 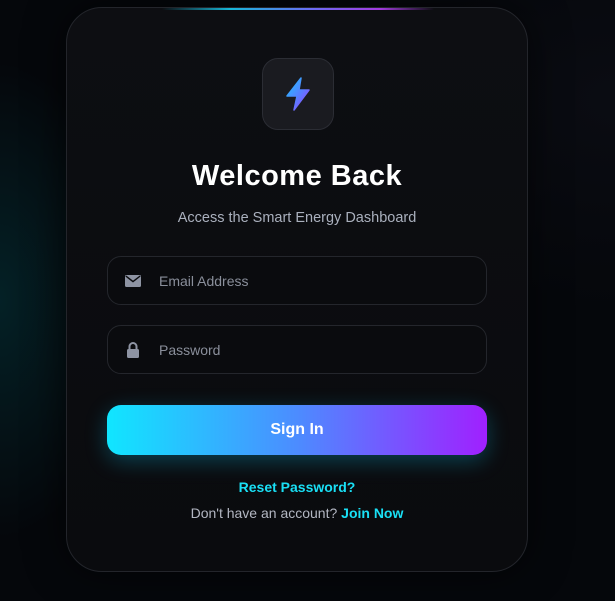 I want to click on password-field, so click(x=297, y=349).